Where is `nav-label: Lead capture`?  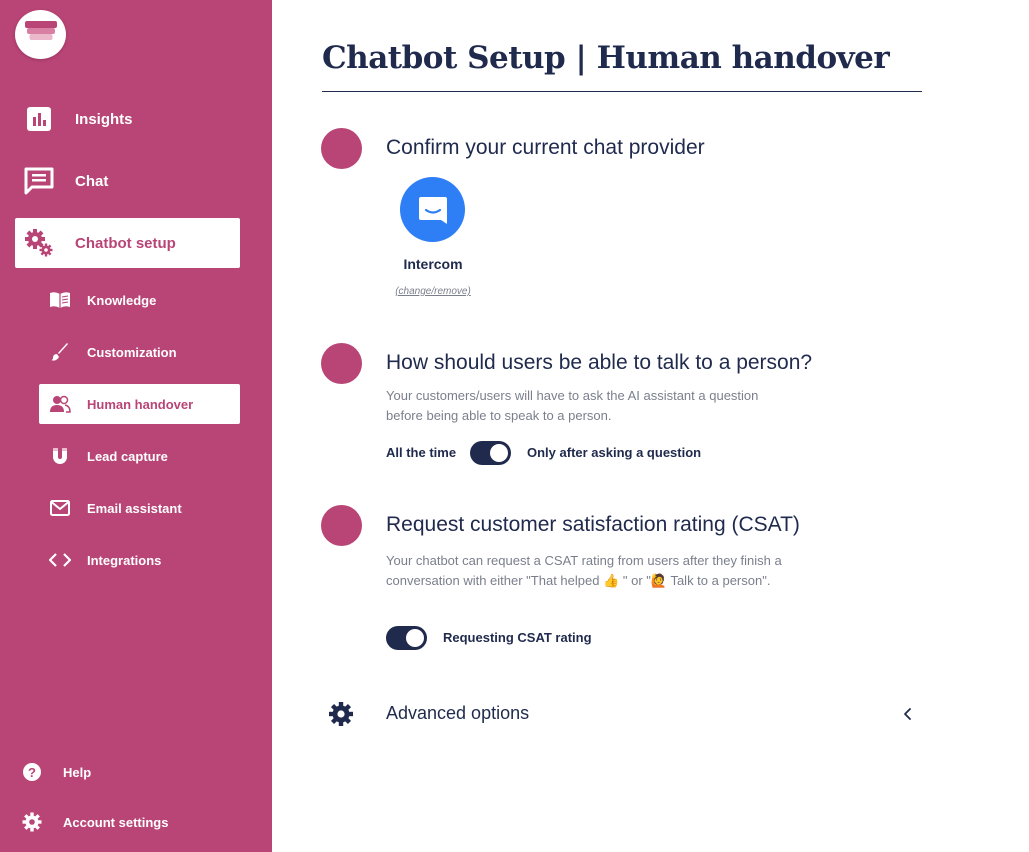 nav-label: Lead capture is located at coordinates (127, 456).